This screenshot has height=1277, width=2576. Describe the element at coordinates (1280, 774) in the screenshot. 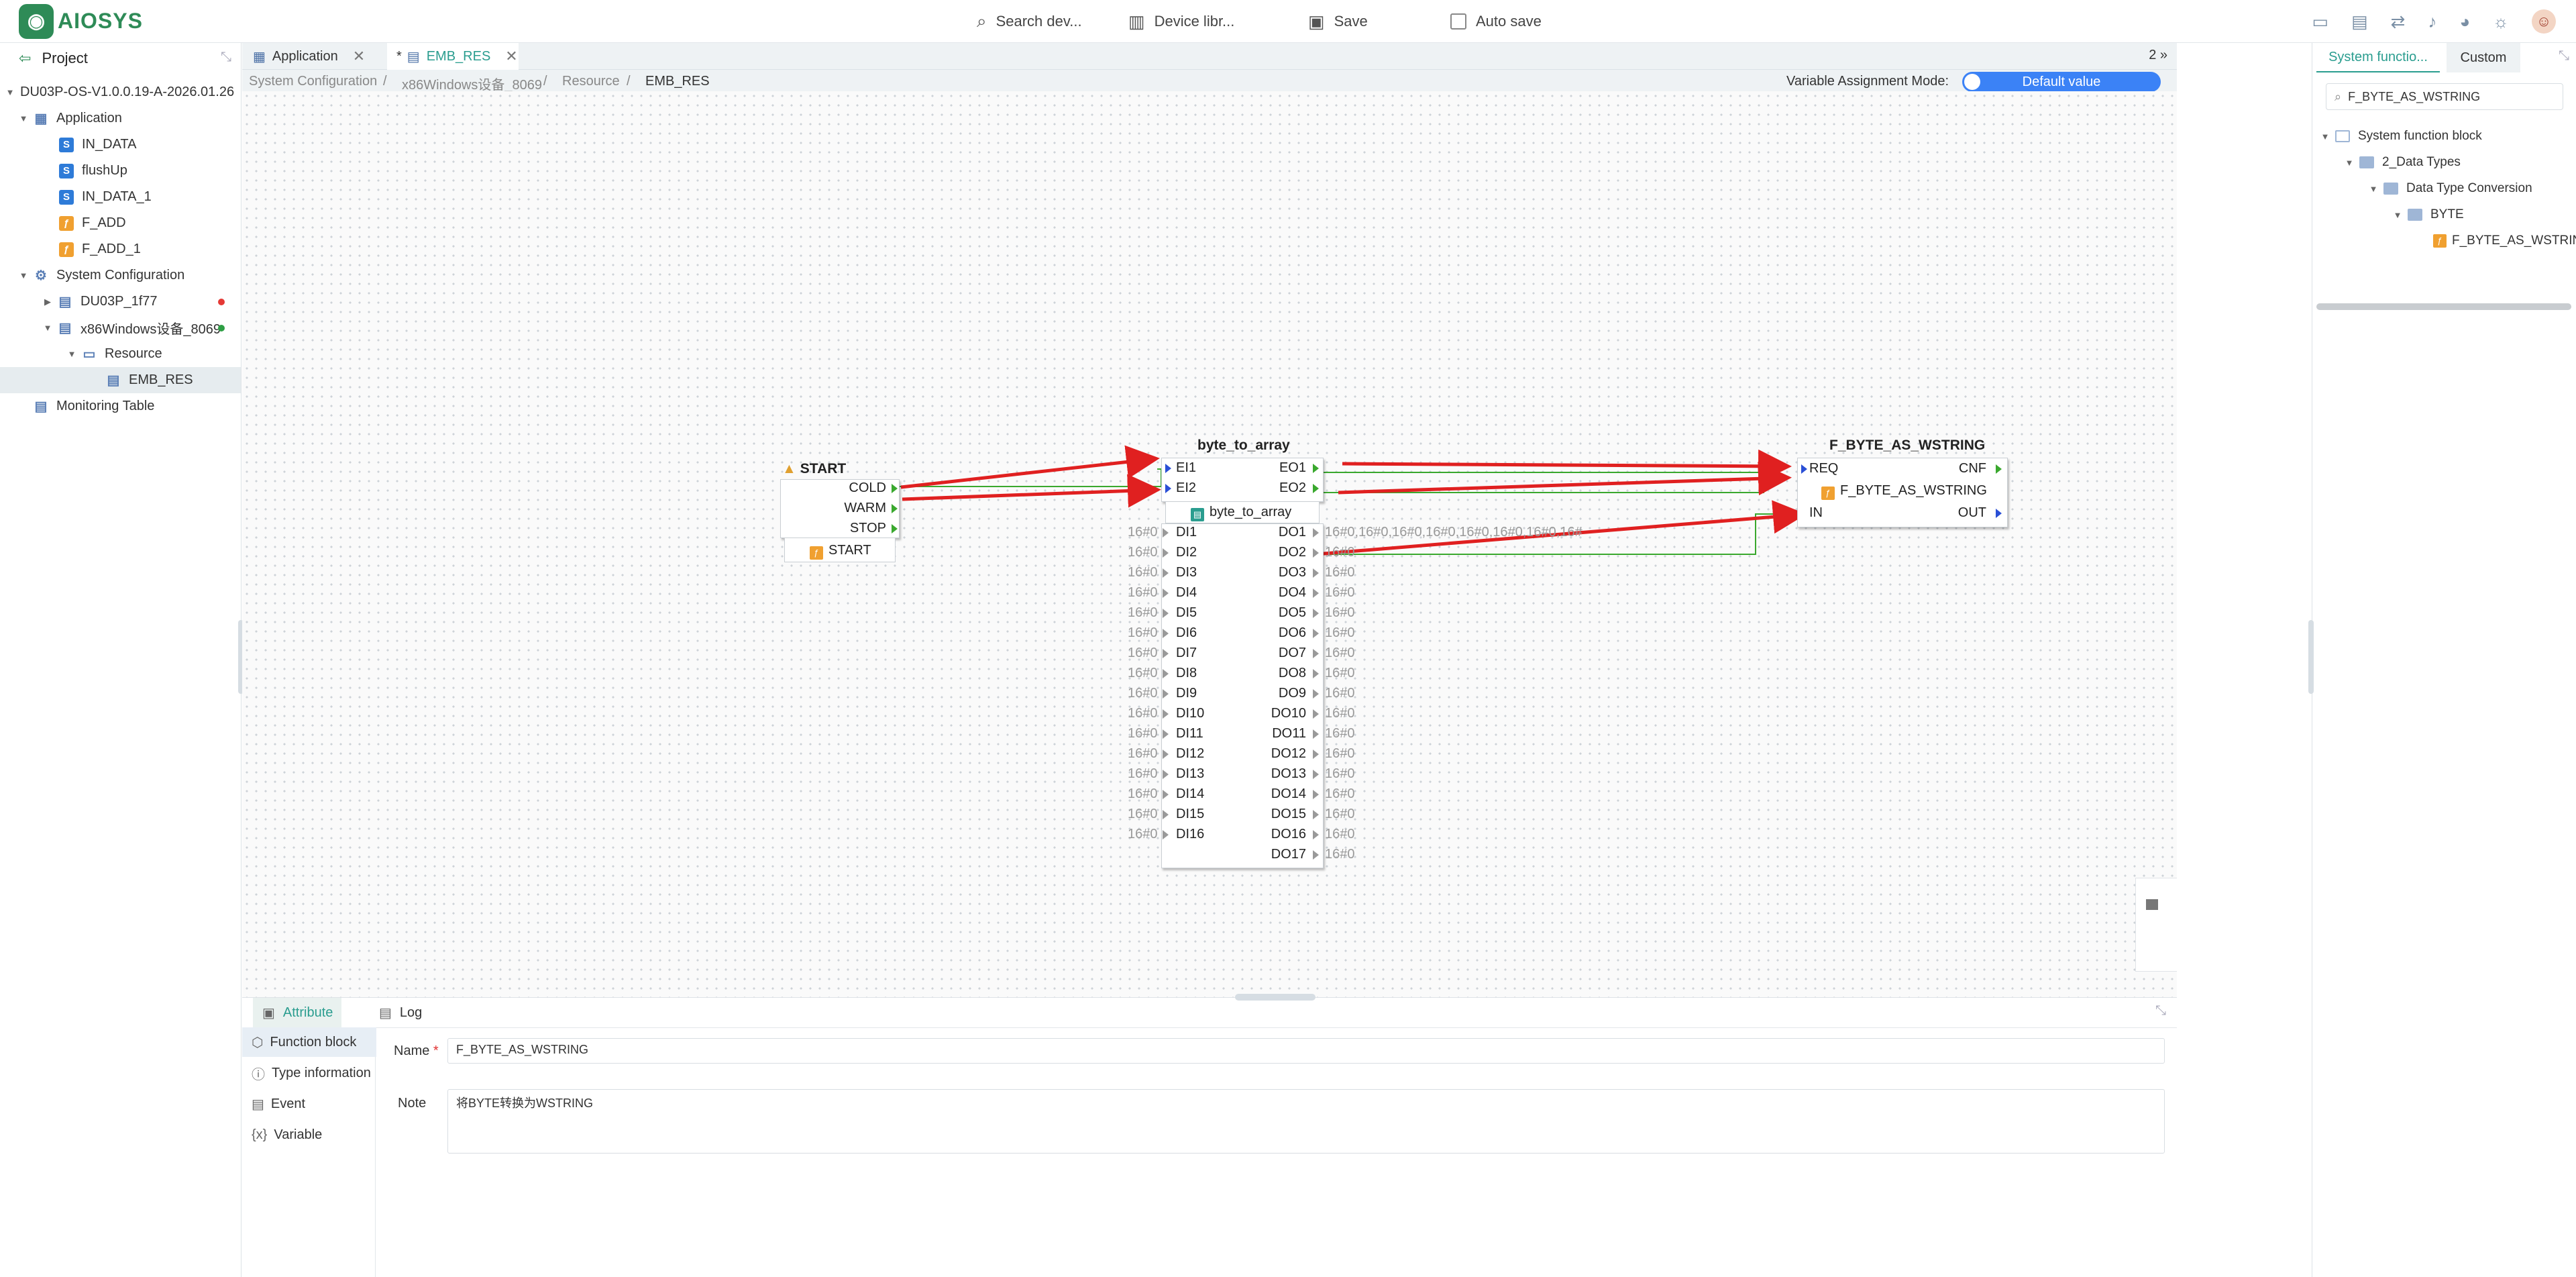

I see `port-do13: DO13` at that location.